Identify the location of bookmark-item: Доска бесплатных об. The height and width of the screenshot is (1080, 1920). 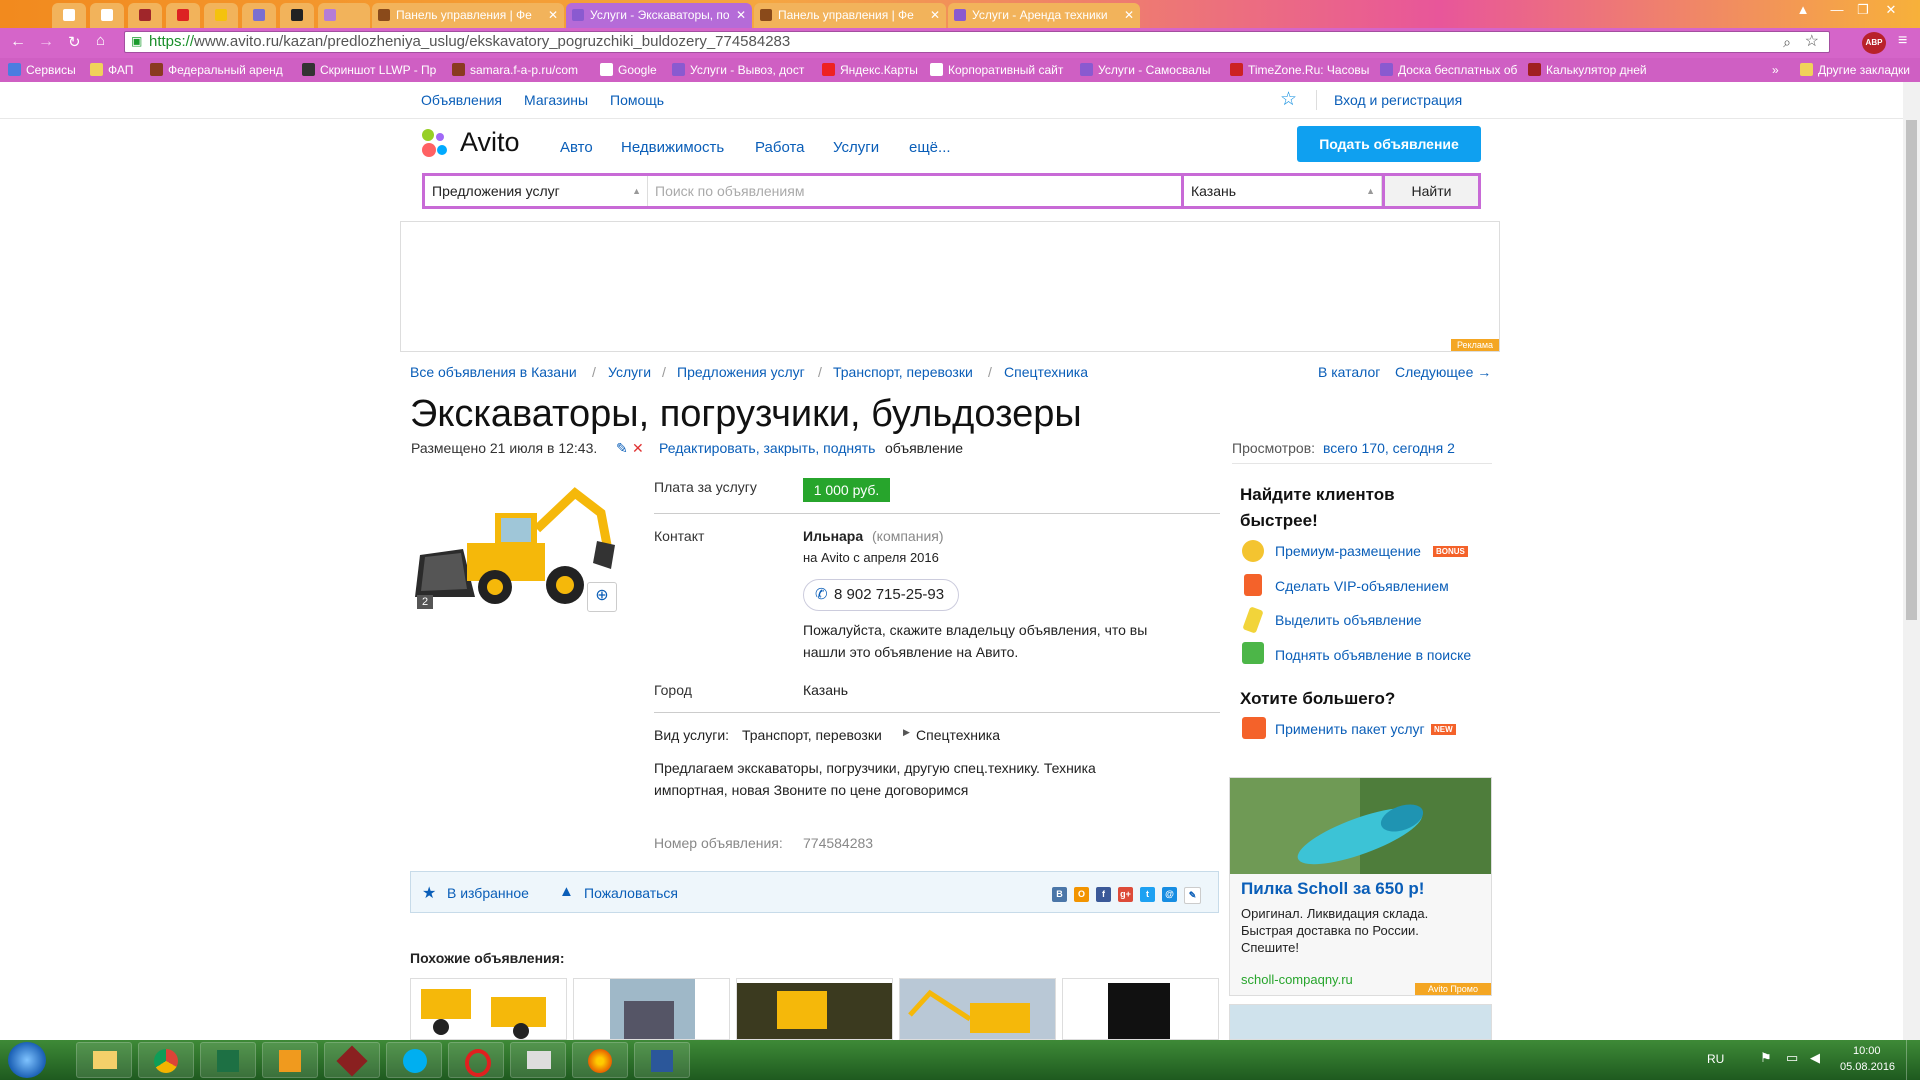
(1448, 70).